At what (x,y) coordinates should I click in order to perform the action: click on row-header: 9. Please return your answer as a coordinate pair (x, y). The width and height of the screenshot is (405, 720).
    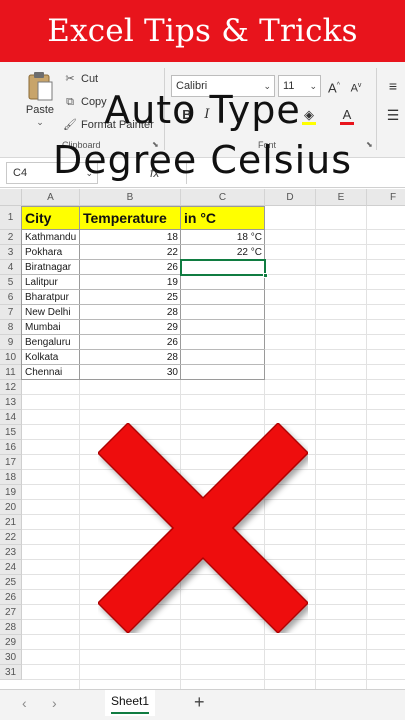
    Looking at the image, I should click on (11, 342).